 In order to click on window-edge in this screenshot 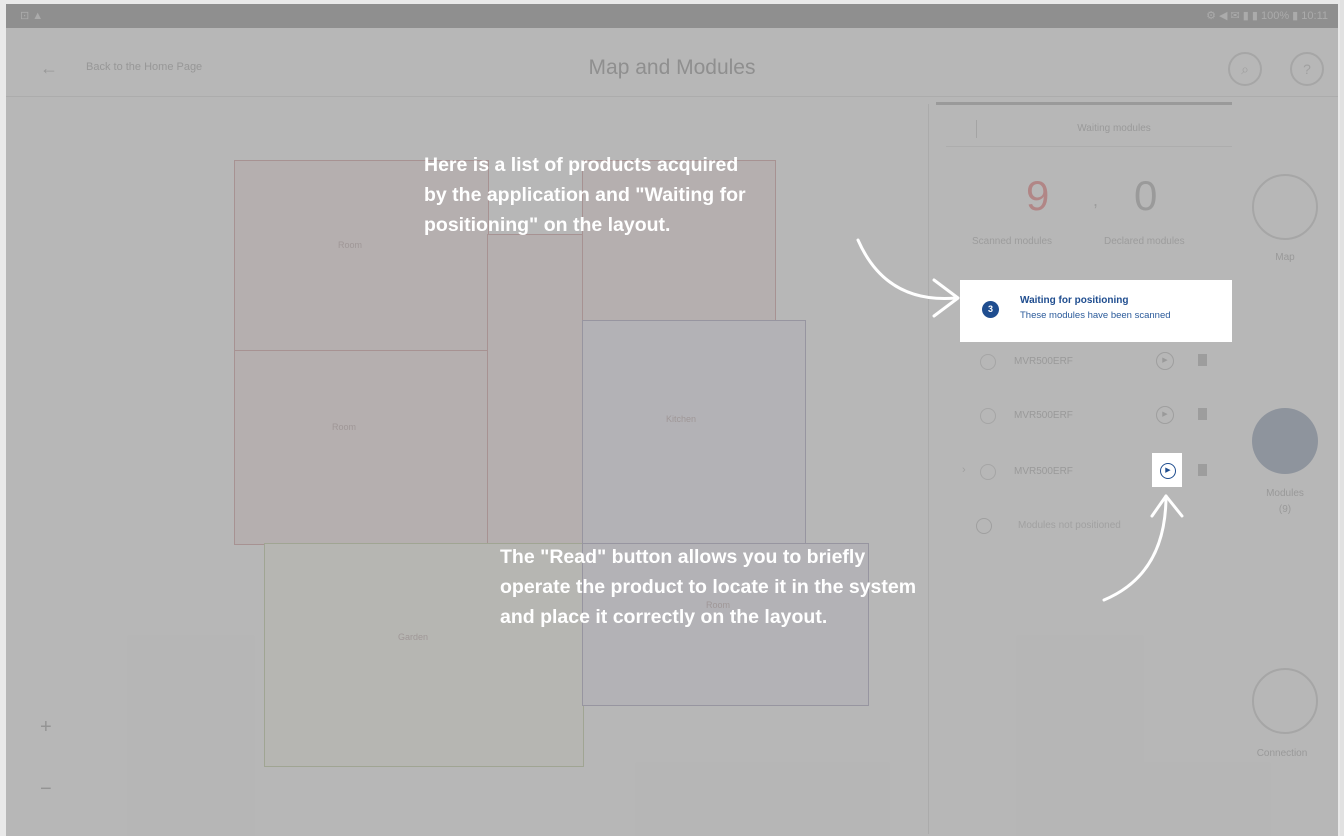, I will do `click(1342, 418)`.